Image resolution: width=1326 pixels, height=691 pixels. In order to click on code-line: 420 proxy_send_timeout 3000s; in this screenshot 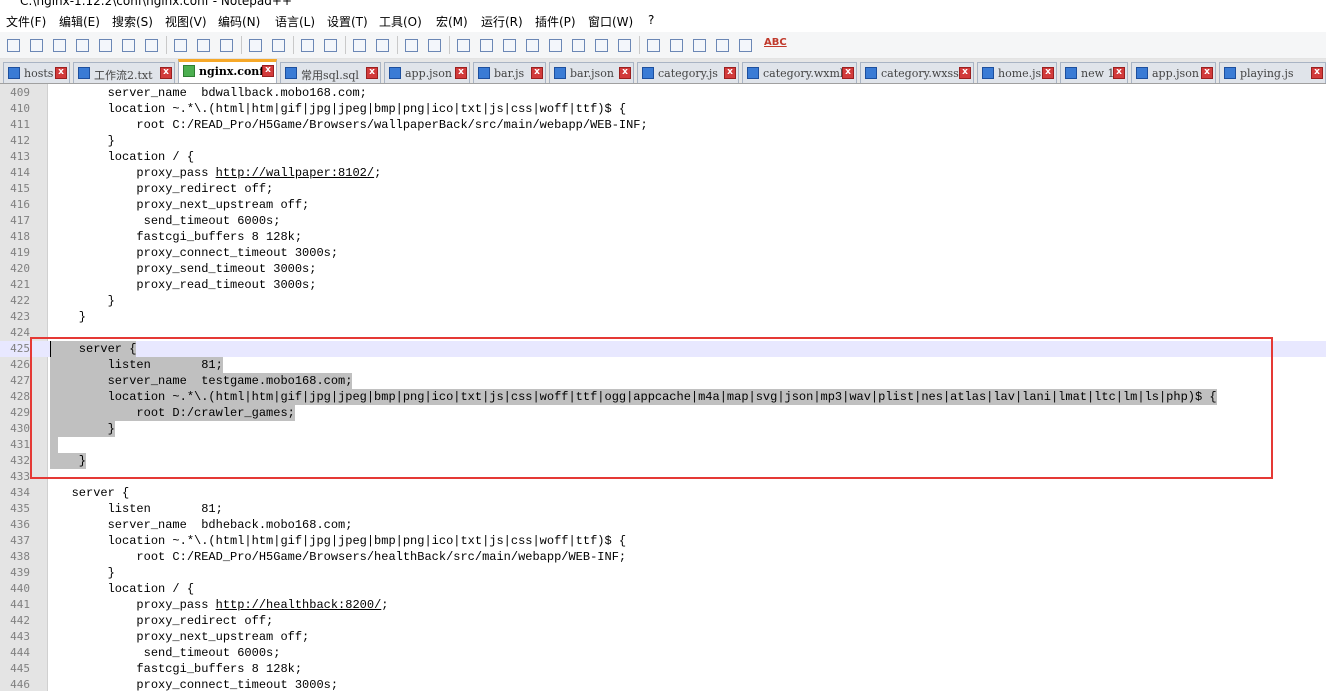, I will do `click(663, 269)`.